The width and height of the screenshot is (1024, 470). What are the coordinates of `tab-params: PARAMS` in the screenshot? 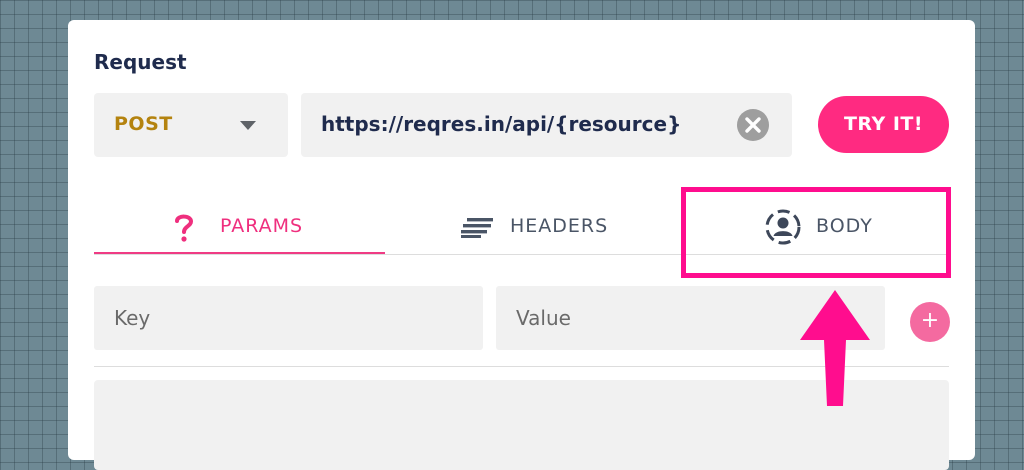 It's located at (239, 229).